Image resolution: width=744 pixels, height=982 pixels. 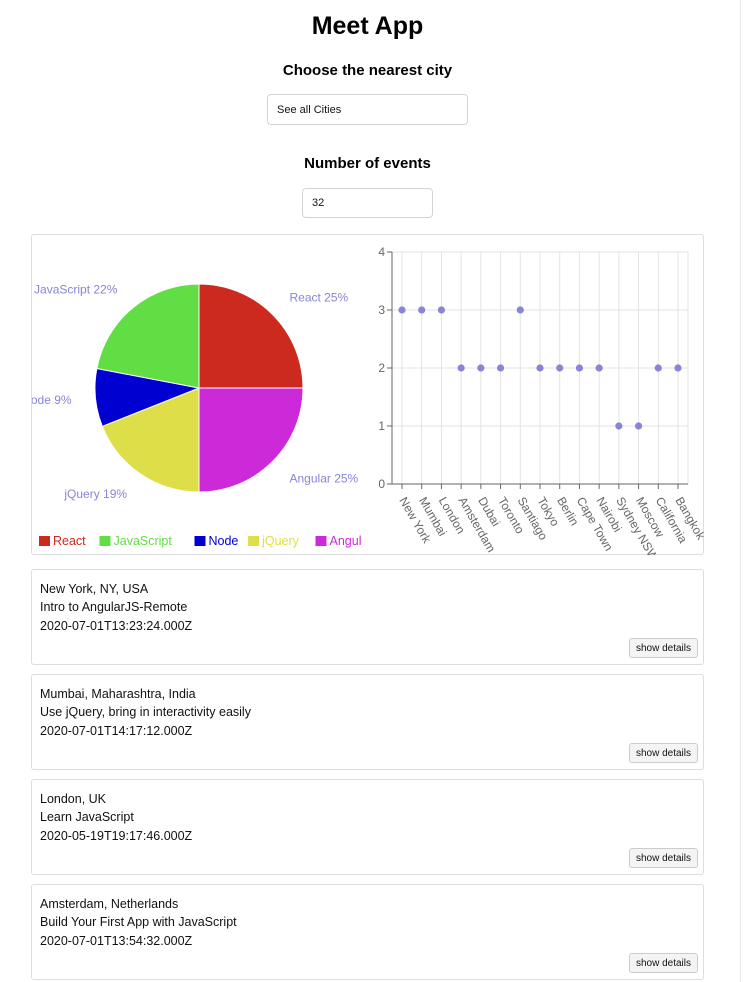 What do you see at coordinates (740, 491) in the screenshot?
I see `page-scroll-edge` at bounding box center [740, 491].